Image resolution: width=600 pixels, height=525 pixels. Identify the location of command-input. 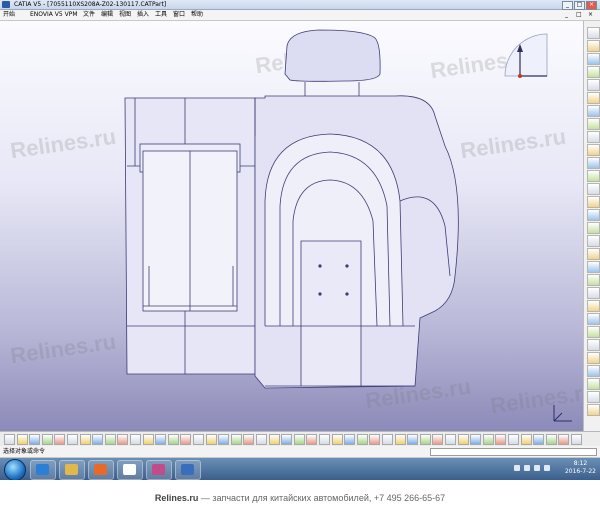
(513, 452).